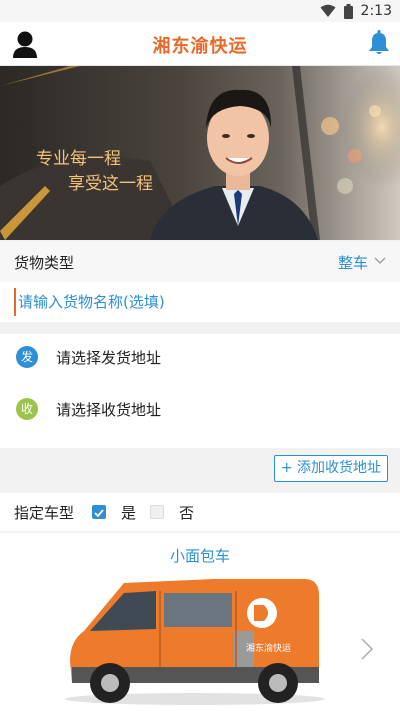  What do you see at coordinates (195, 642) in the screenshot?
I see `van-image: 湘东渝快运` at bounding box center [195, 642].